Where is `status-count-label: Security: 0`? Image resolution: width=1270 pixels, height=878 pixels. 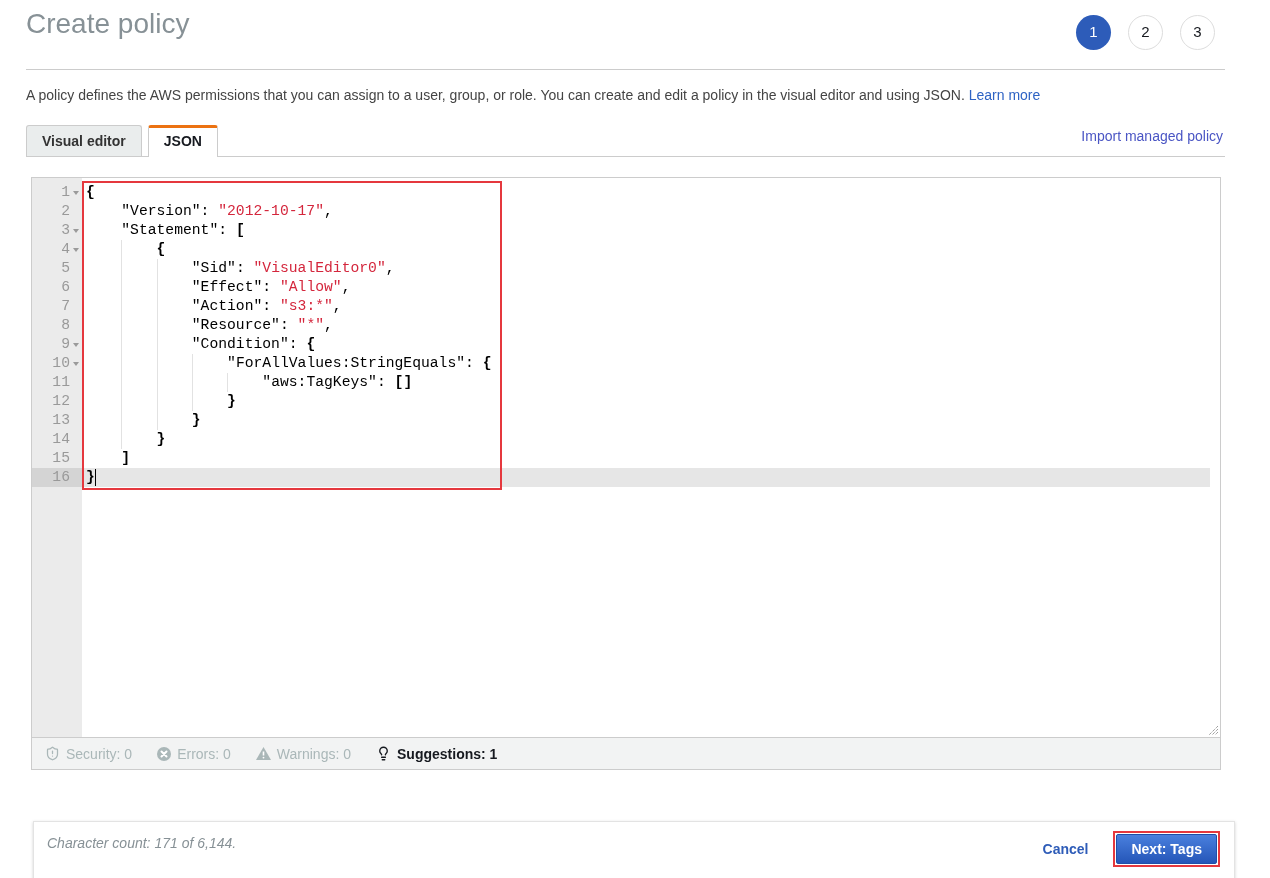 status-count-label: Security: 0 is located at coordinates (99, 754).